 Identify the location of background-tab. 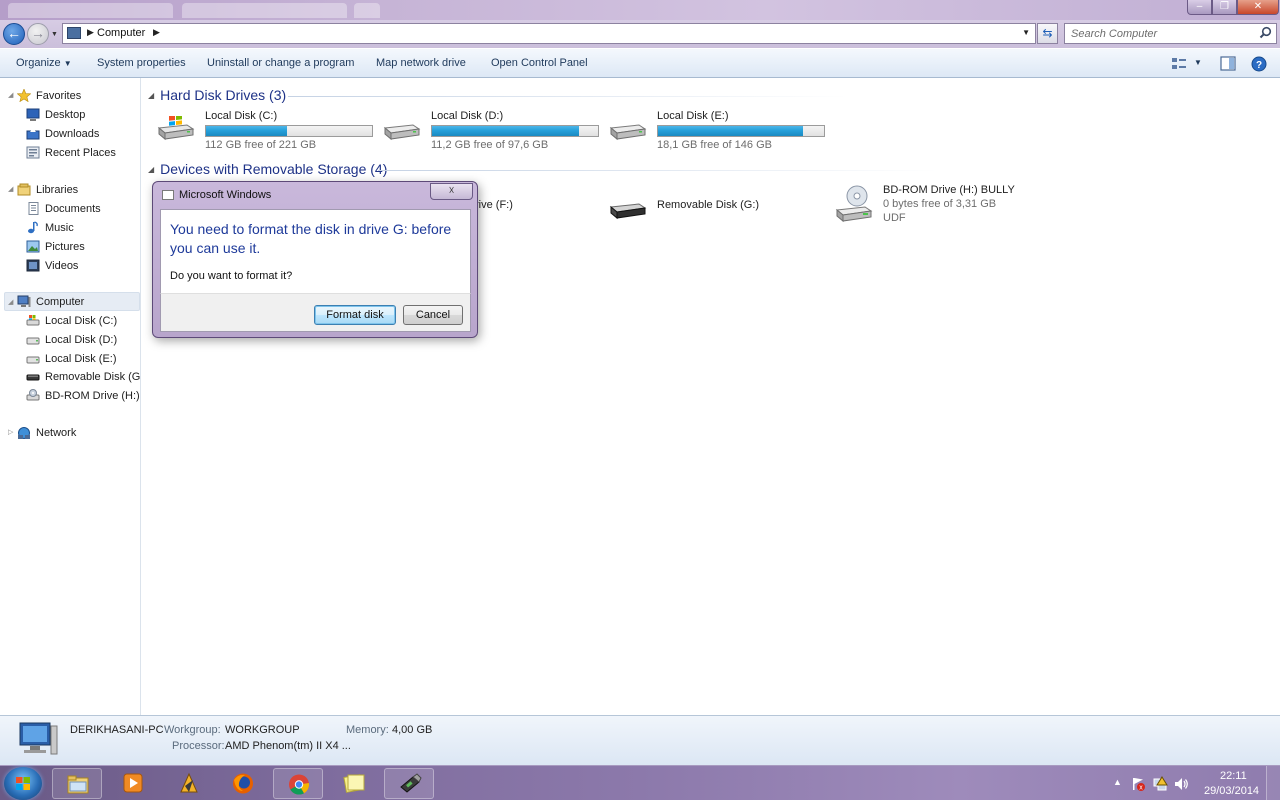
(367, 10).